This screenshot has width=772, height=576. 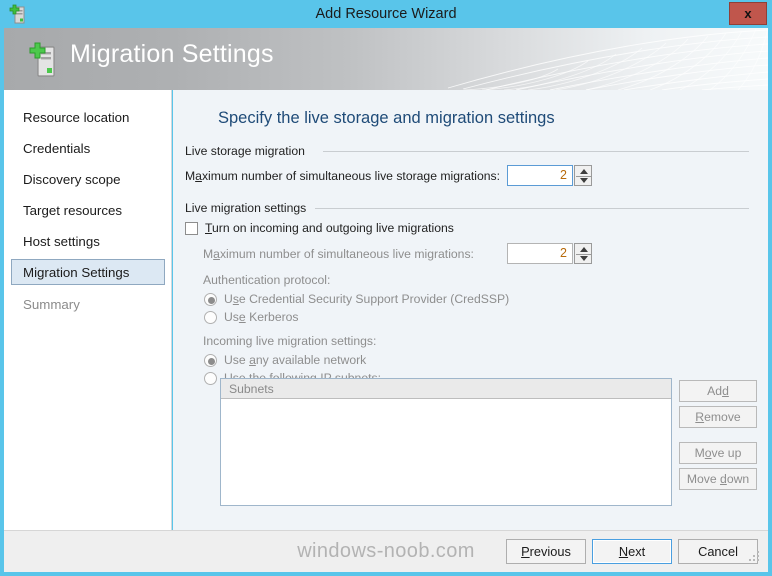 I want to click on max-live-migrations-value: 2, so click(x=563, y=253).